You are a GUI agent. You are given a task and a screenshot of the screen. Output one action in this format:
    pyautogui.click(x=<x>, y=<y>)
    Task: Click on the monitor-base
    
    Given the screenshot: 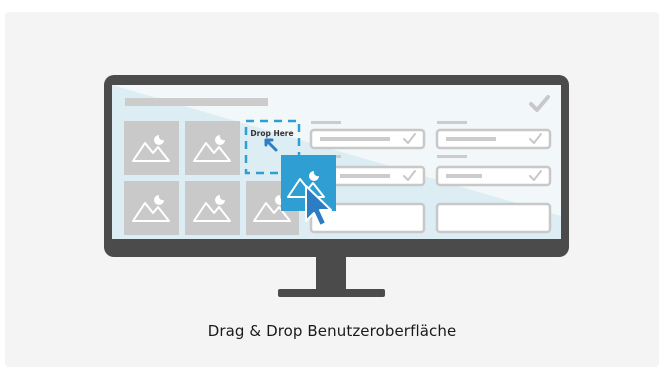 What is the action you would take?
    pyautogui.click(x=331, y=293)
    